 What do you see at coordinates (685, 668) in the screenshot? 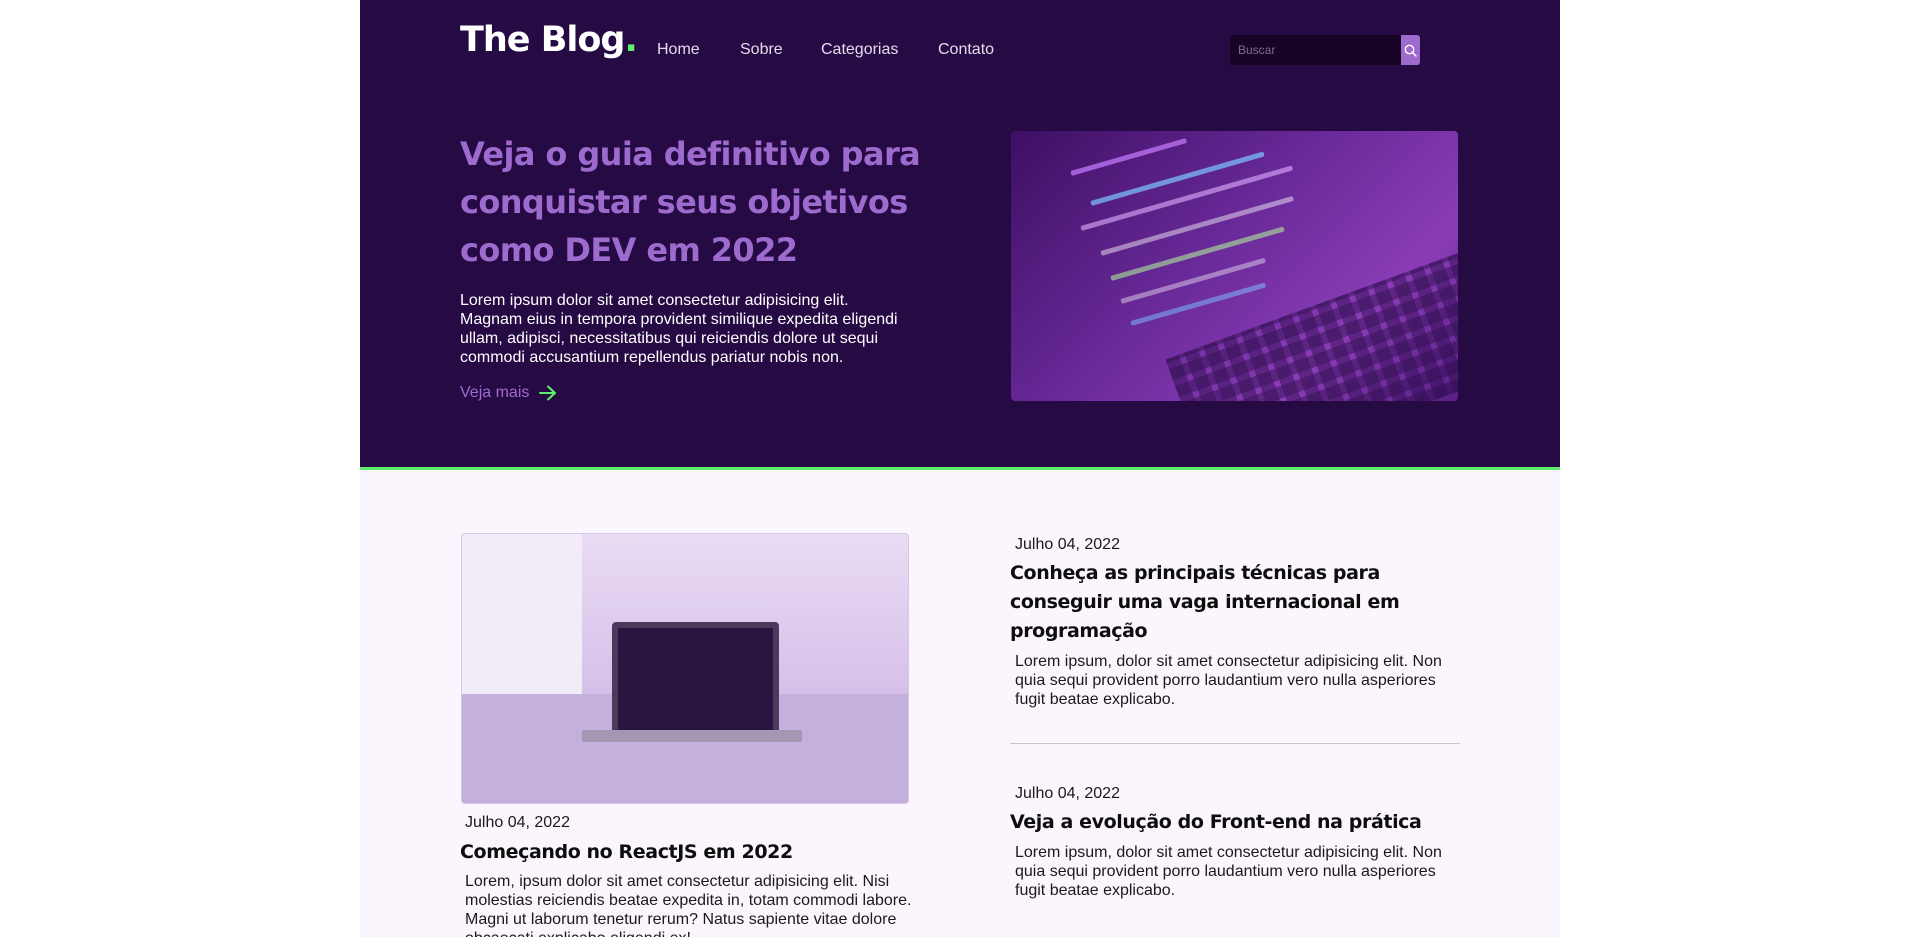
I see `featured-post-image` at bounding box center [685, 668].